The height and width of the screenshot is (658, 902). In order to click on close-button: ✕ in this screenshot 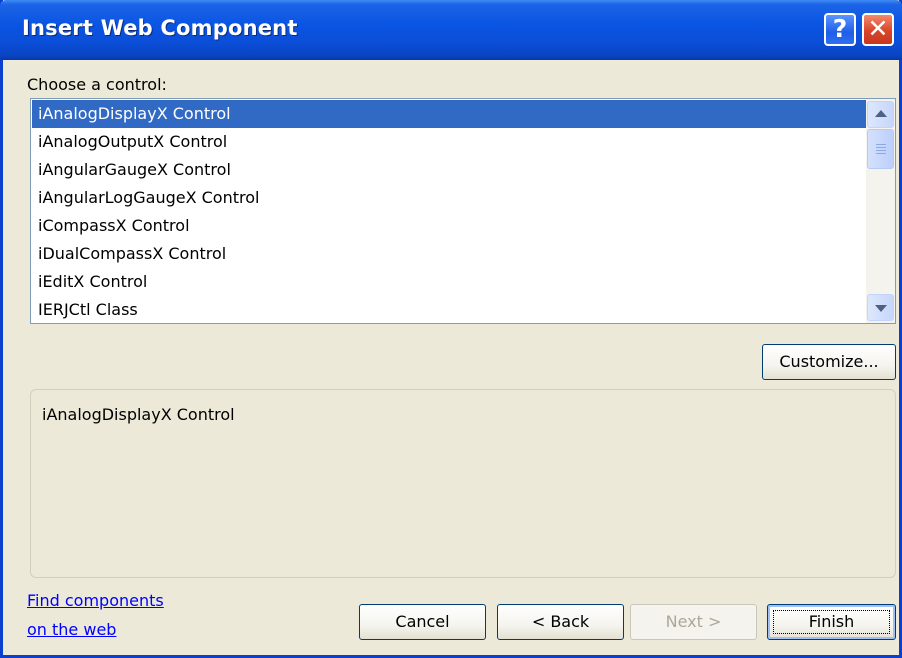, I will do `click(878, 29)`.